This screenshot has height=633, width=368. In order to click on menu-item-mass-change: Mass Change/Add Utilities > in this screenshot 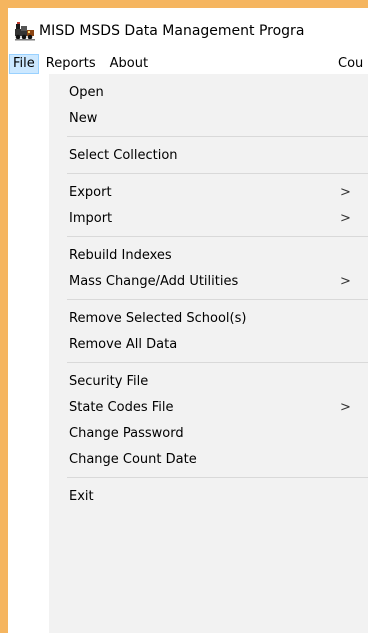, I will do `click(208, 281)`.